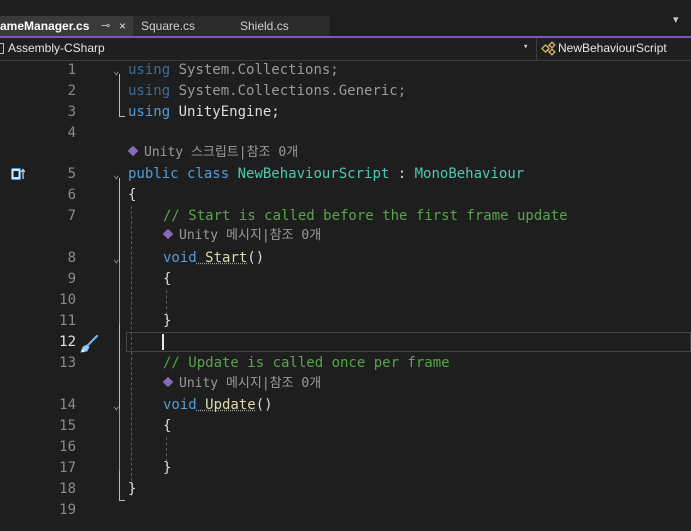 Image resolution: width=691 pixels, height=531 pixels. I want to click on type-label: NewBehaviourScript, so click(612, 48).